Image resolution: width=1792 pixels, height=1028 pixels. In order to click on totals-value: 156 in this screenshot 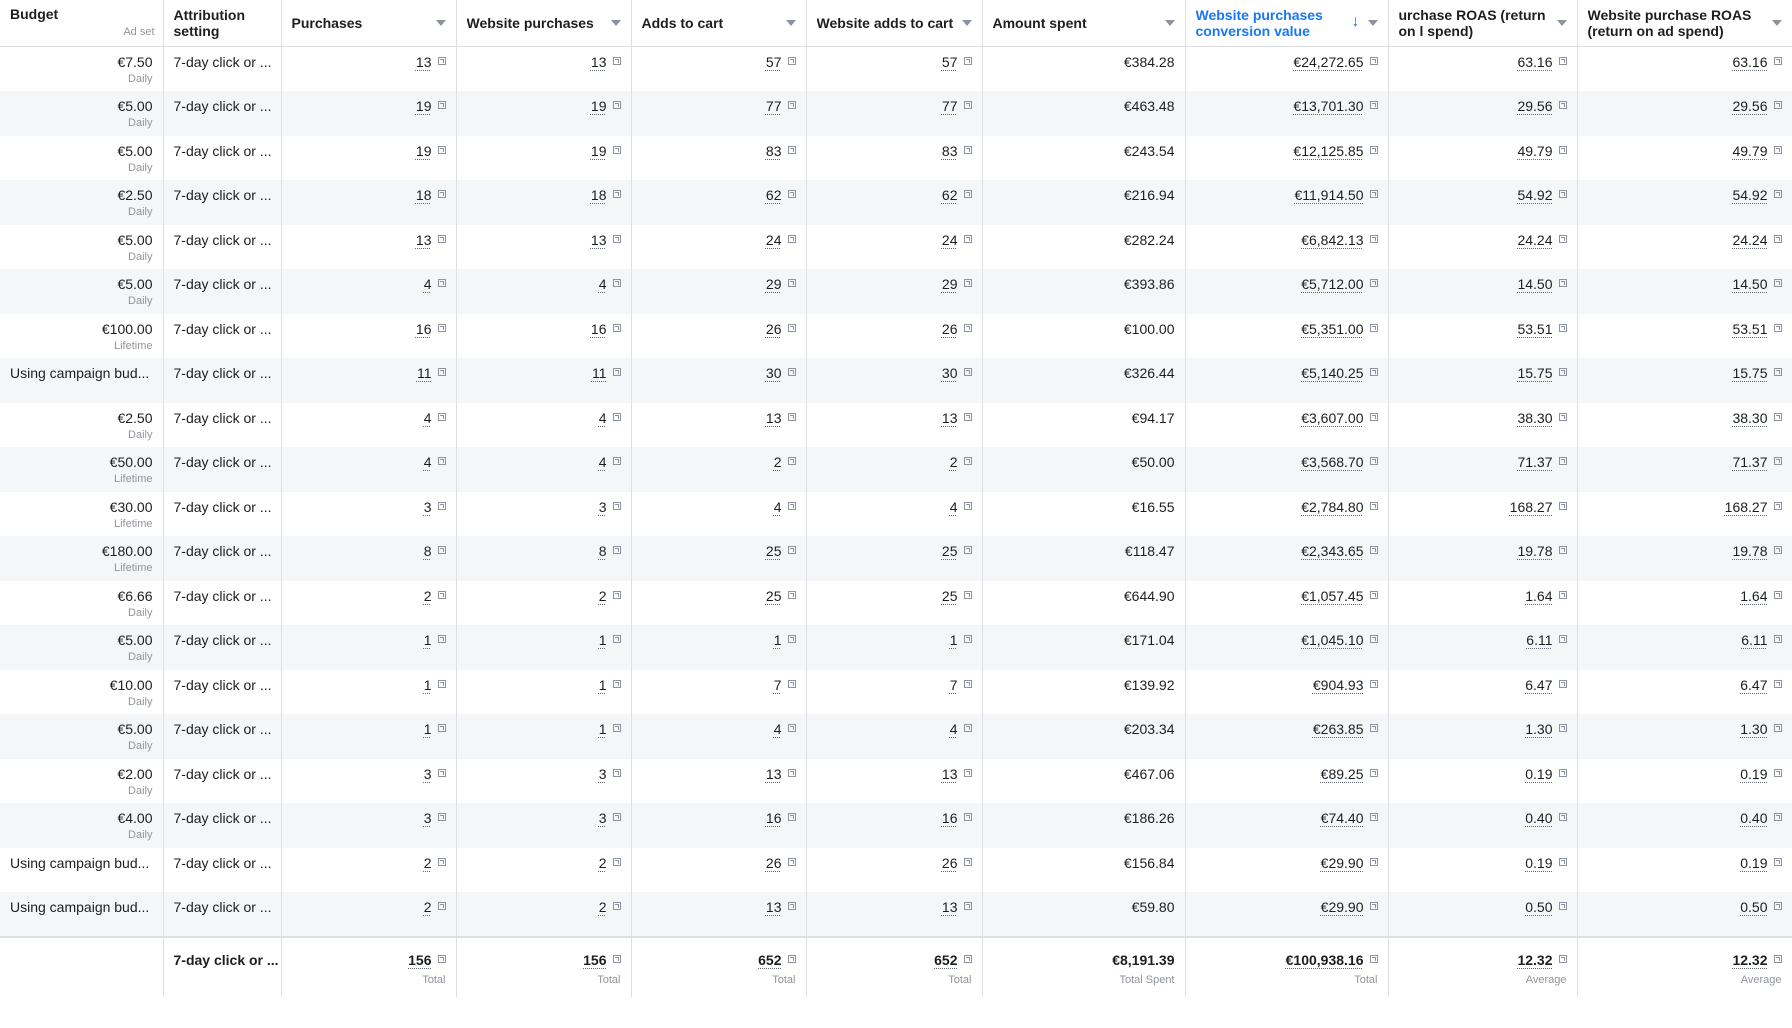, I will do `click(419, 960)`.